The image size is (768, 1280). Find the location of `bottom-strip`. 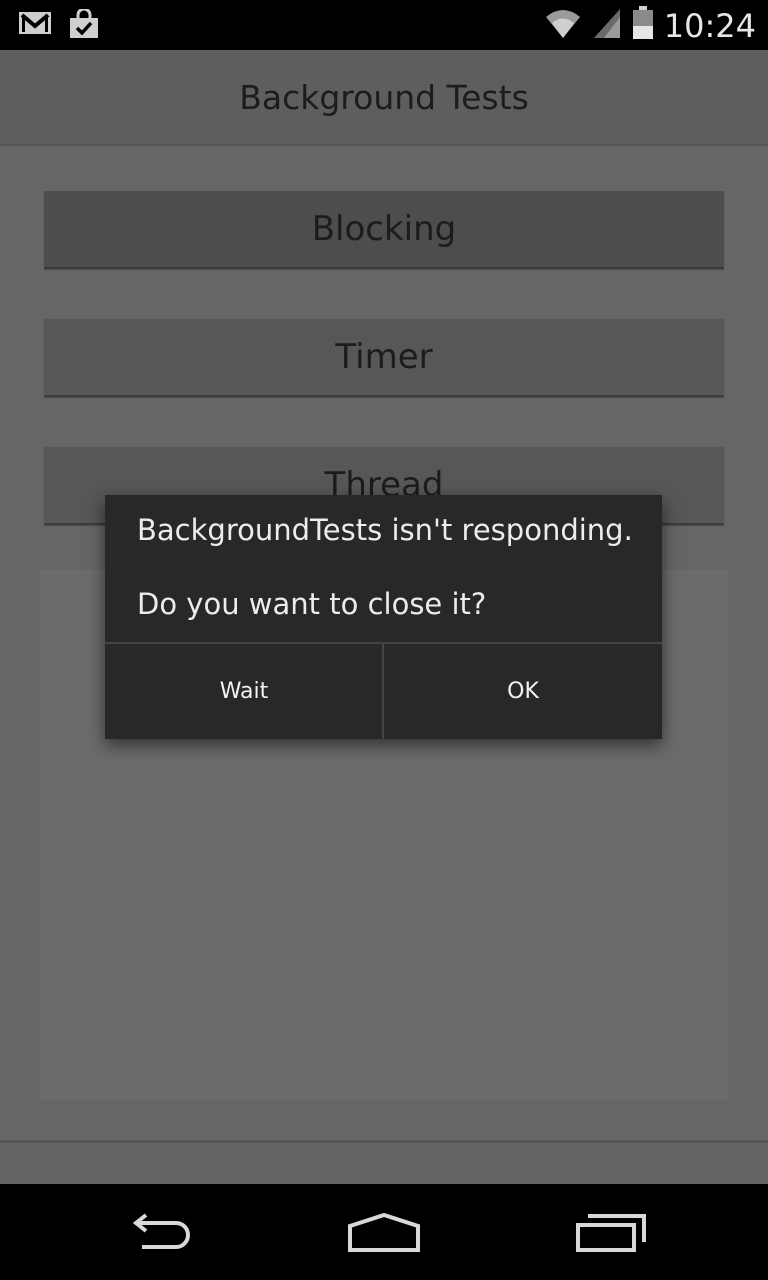

bottom-strip is located at coordinates (384, 1163).